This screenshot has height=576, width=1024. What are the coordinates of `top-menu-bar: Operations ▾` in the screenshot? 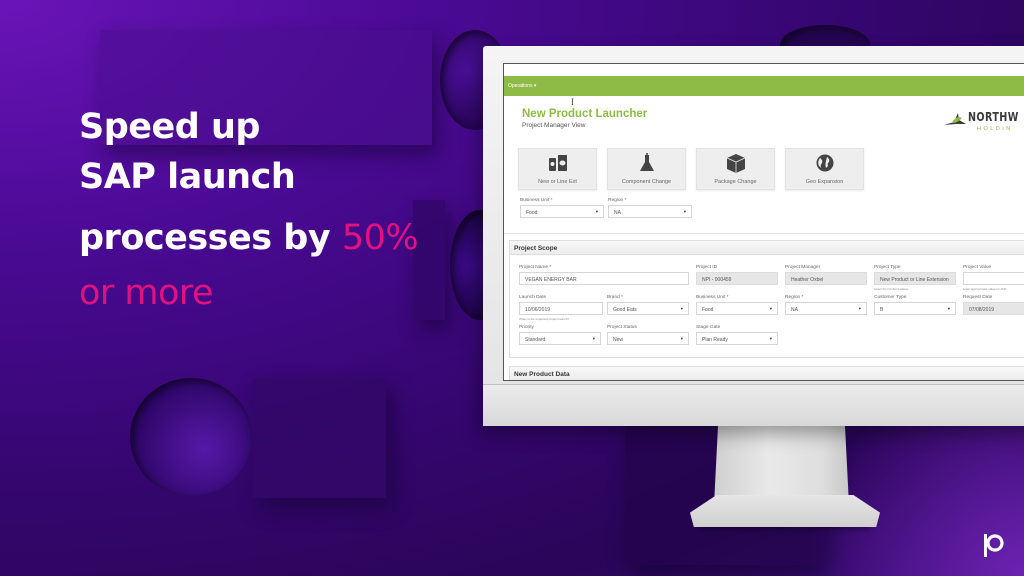 It's located at (764, 86).